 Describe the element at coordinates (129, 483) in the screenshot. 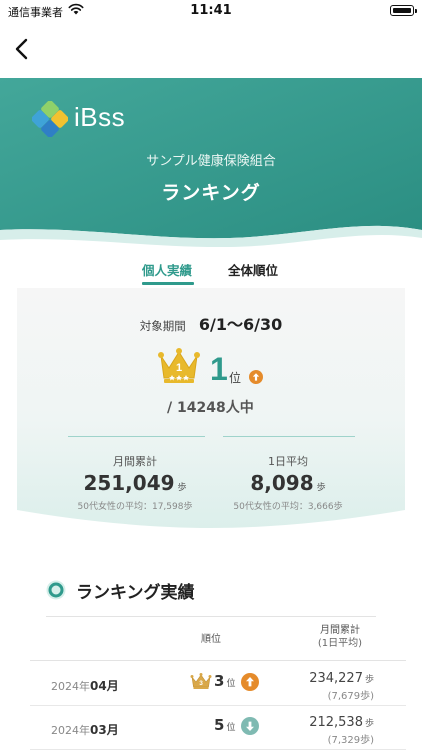

I see `monthly-total-value: 251,049` at that location.